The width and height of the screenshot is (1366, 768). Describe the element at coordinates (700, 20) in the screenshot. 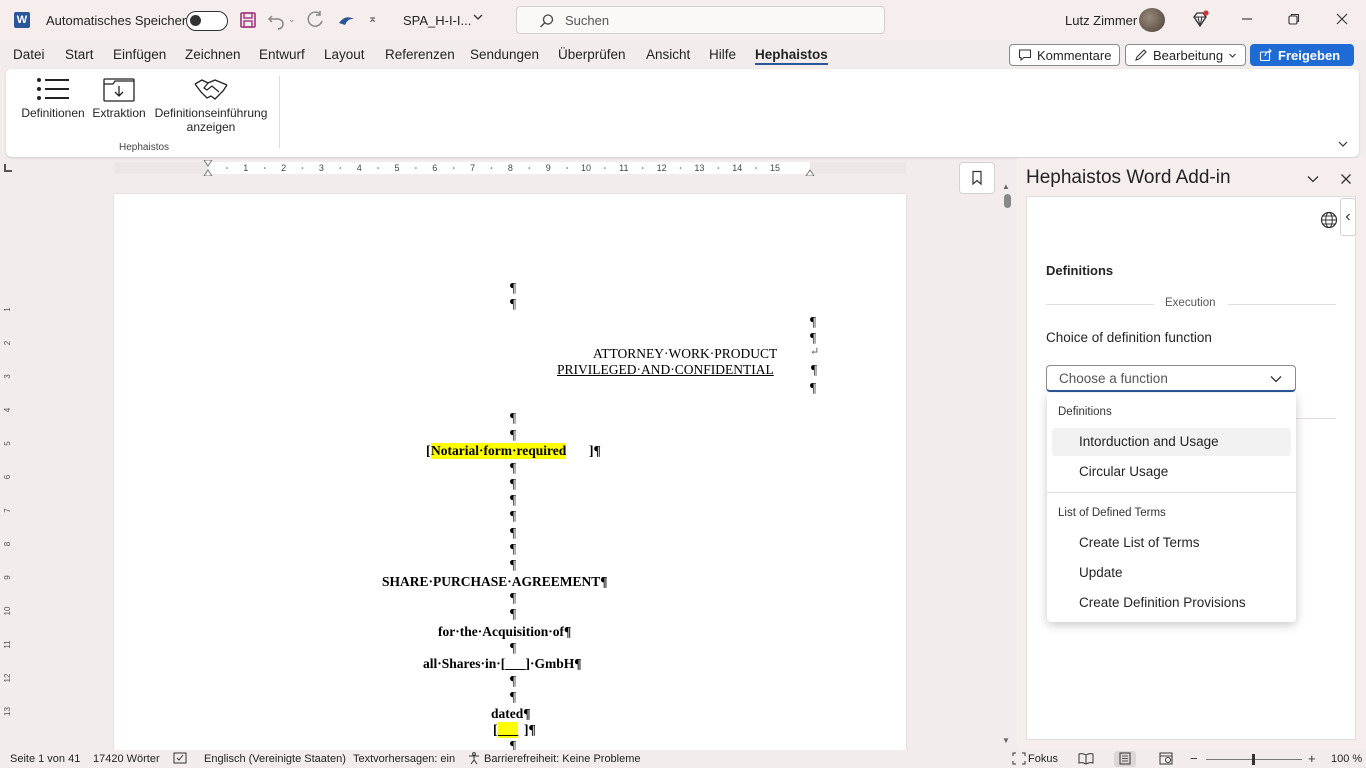

I see `search-box: Suchen` at that location.